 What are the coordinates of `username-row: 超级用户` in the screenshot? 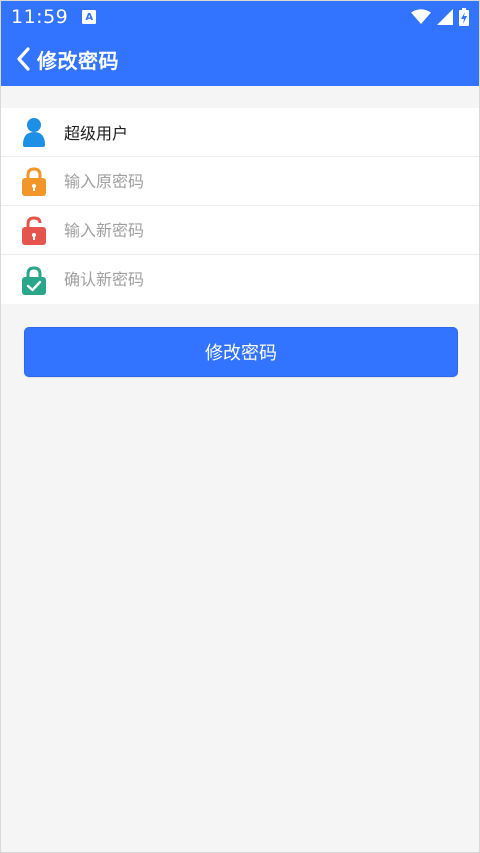 It's located at (240, 132).